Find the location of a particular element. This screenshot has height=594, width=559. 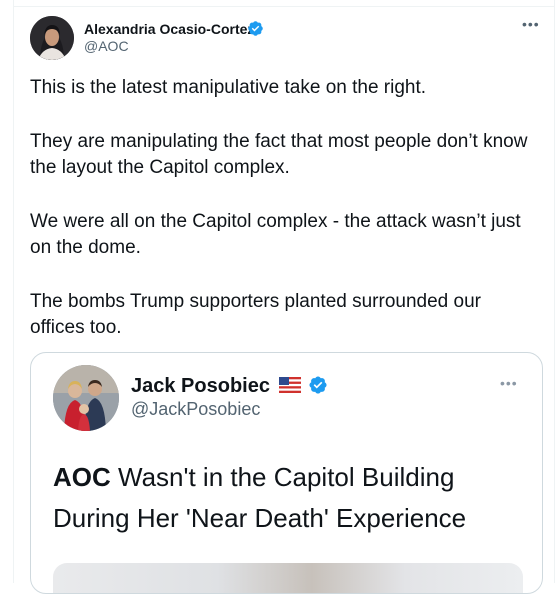

quoted-author-avatar is located at coordinates (86, 398).